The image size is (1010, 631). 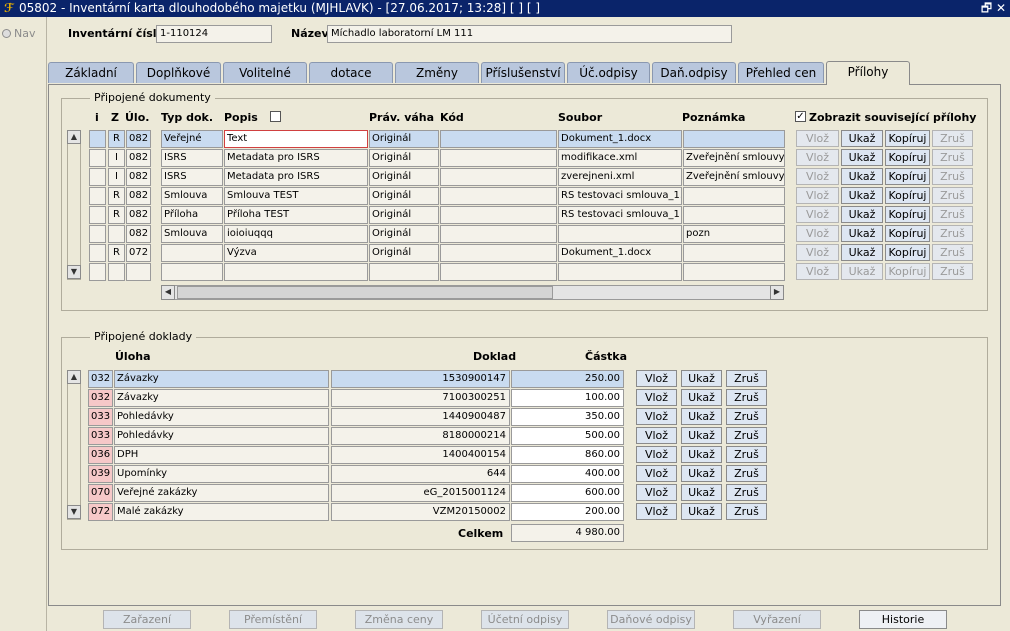 I want to click on scroll-right-icon: ▶, so click(x=777, y=292).